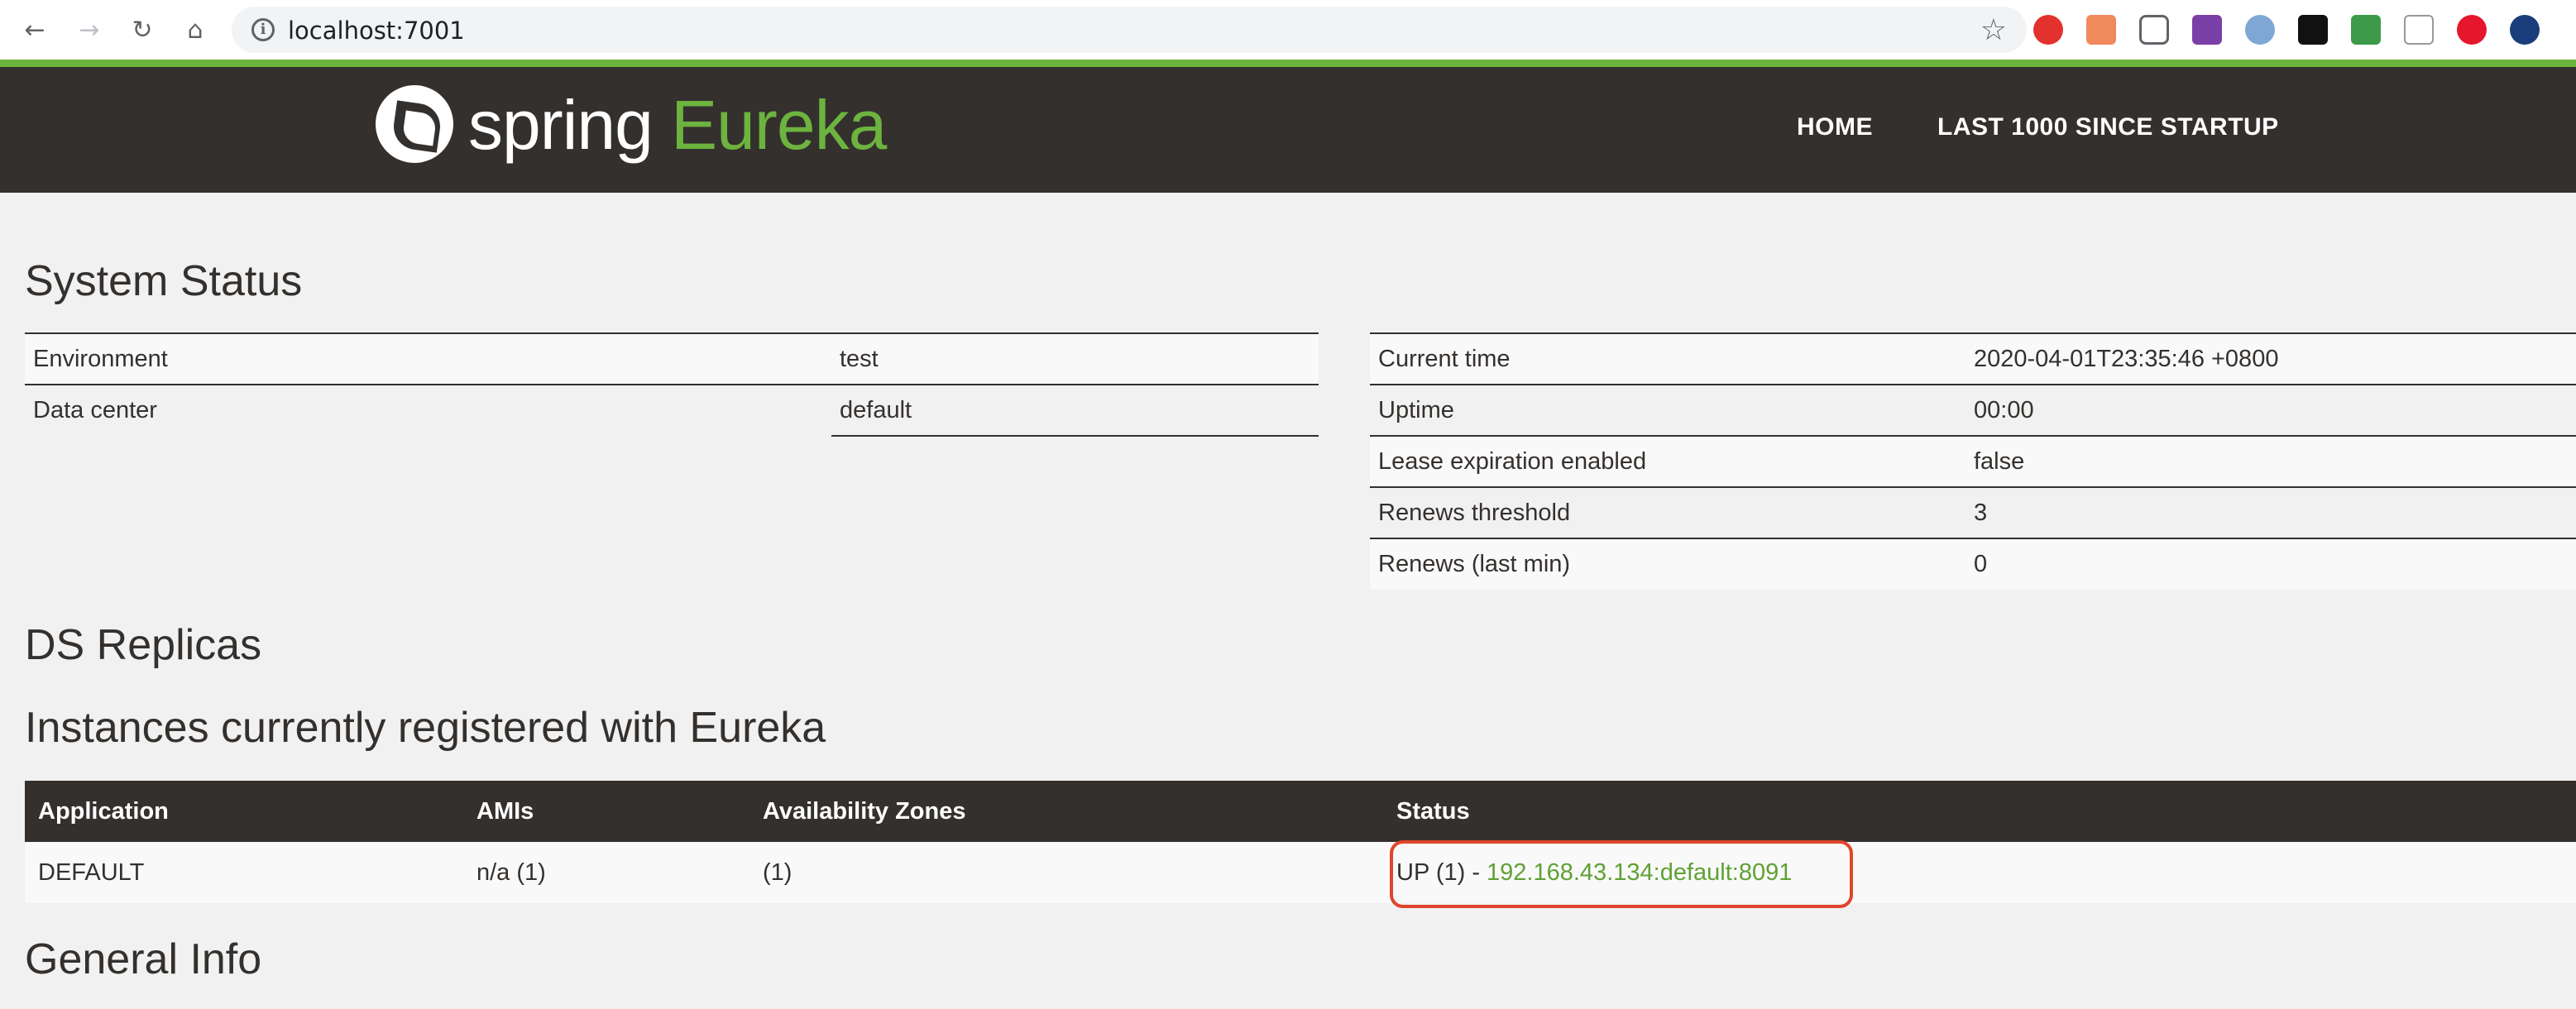 The height and width of the screenshot is (1009, 2576). What do you see at coordinates (2154, 30) in the screenshot?
I see `pocket-icon` at bounding box center [2154, 30].